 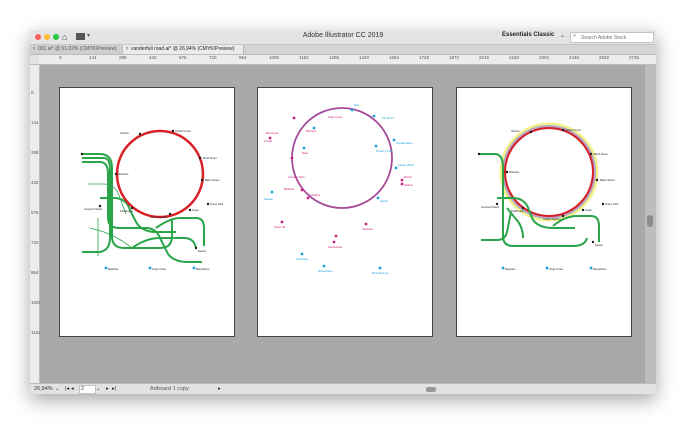 What do you see at coordinates (484, 57) in the screenshot?
I see `ruler-tick: 2016` at bounding box center [484, 57].